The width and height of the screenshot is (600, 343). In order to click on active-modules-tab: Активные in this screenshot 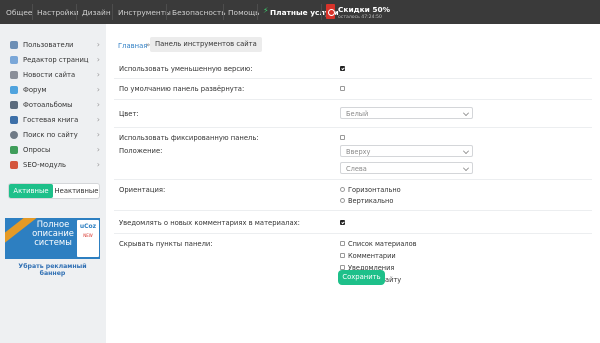, I will do `click(31, 191)`.